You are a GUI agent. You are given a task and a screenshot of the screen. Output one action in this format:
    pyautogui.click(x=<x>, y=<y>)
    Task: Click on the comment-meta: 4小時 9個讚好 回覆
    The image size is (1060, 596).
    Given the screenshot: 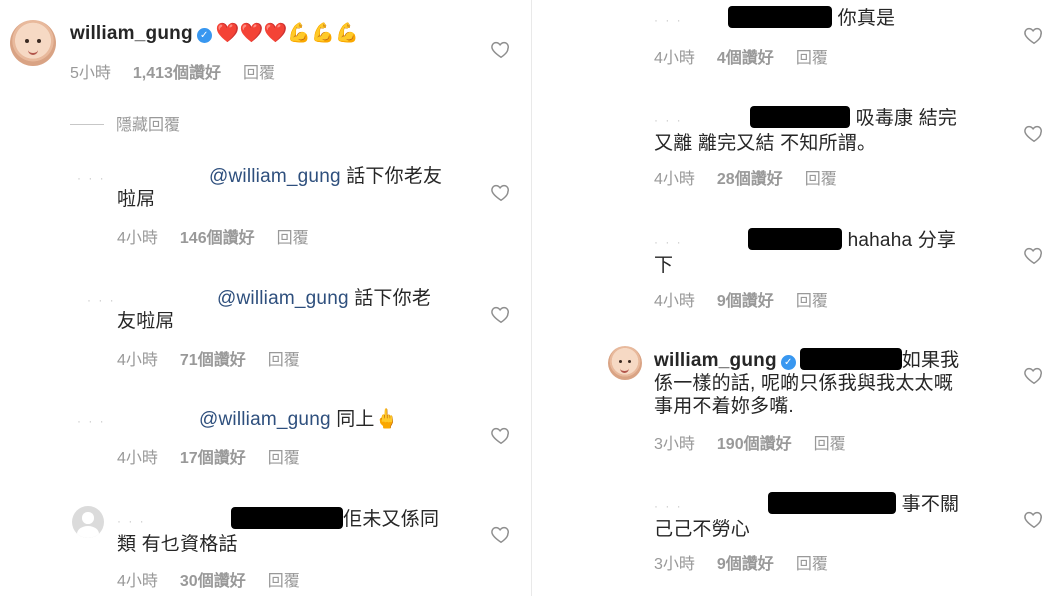 What is the action you would take?
    pyautogui.click(x=752, y=299)
    